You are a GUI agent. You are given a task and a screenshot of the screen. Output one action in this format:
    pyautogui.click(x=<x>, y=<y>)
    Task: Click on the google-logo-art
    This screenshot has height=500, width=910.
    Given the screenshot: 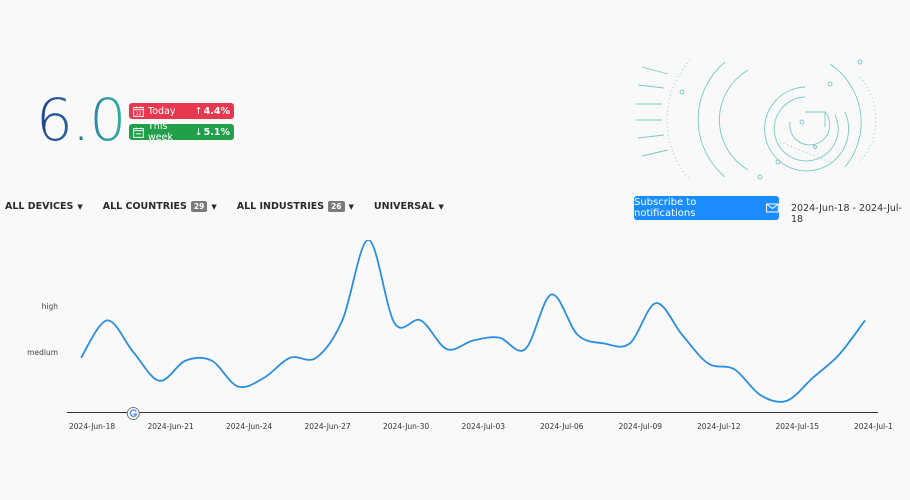 What is the action you would take?
    pyautogui.click(x=756, y=120)
    